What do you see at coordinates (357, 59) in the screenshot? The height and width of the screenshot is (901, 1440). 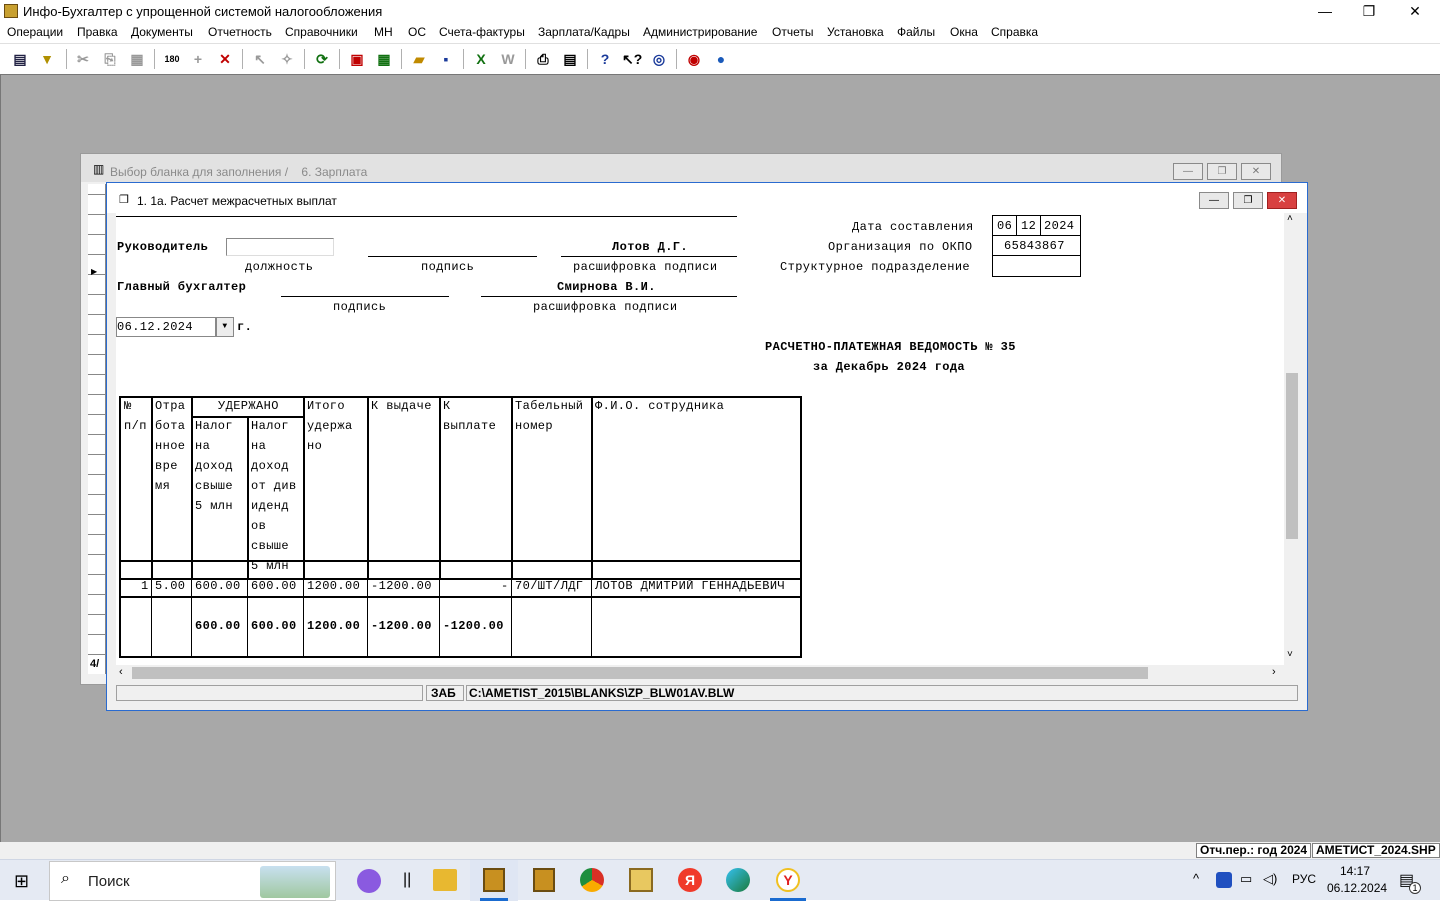 I see `pdf-icon: ▣` at bounding box center [357, 59].